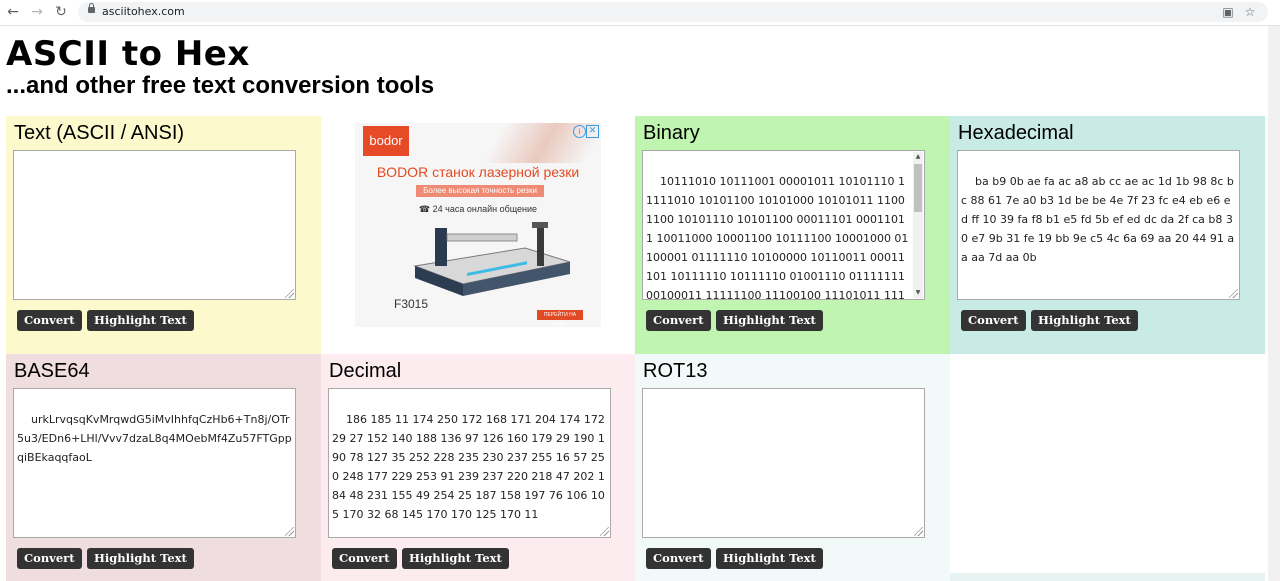 This screenshot has height=581, width=1280. Describe the element at coordinates (478, 172) in the screenshot. I see `ad-headline: BODOR станок лазерной резки` at that location.